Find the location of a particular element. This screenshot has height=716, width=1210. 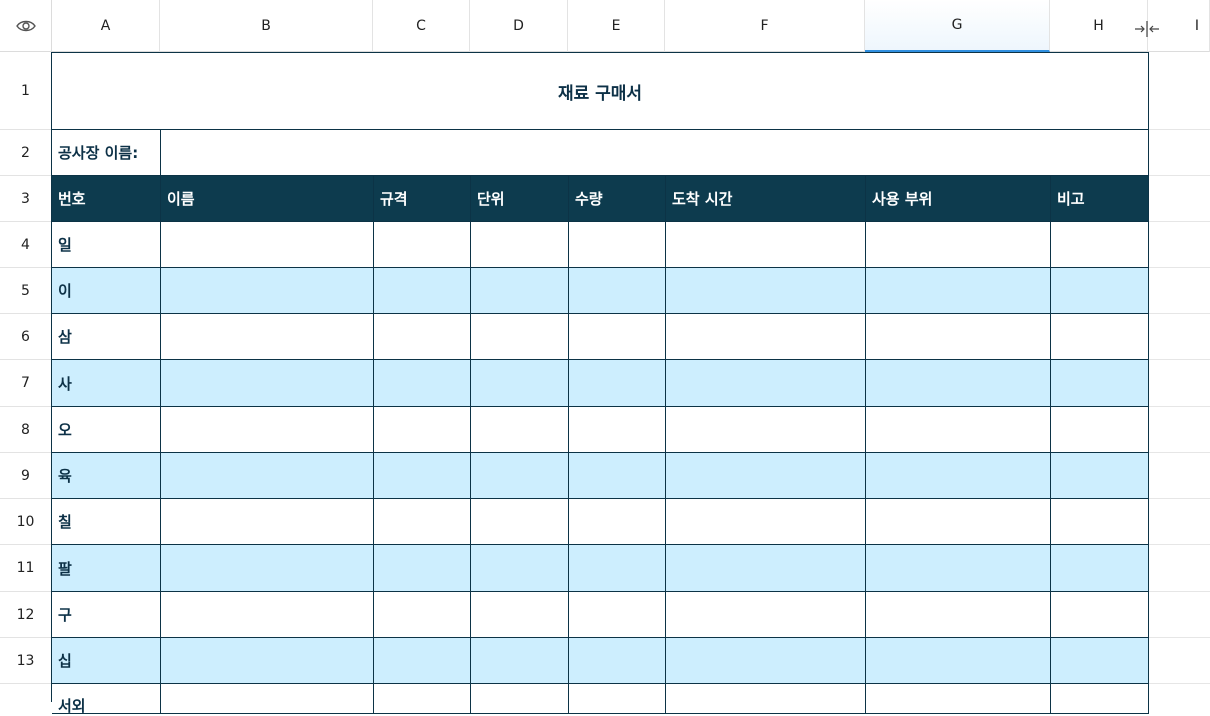

title-cell: 재료 구매서 is located at coordinates (600, 91).